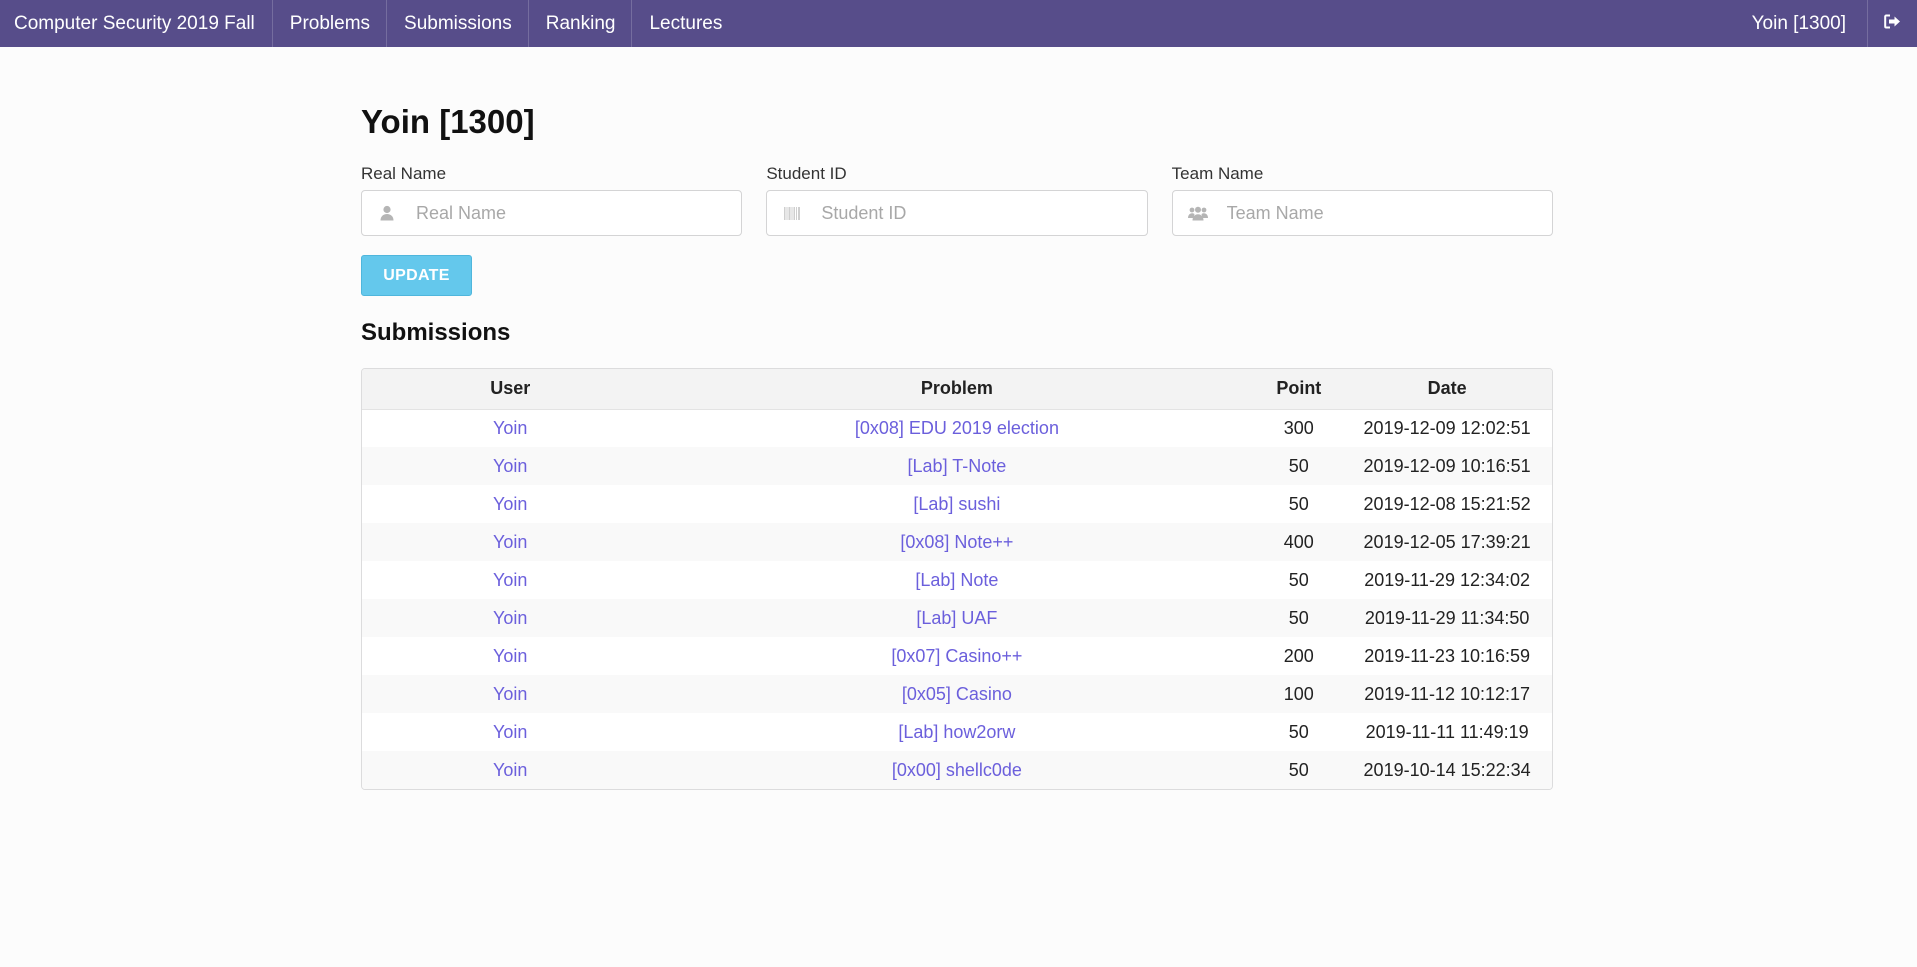 The height and width of the screenshot is (967, 1917). I want to click on cell-date: 2019-11-29 11:34:50, so click(1447, 618).